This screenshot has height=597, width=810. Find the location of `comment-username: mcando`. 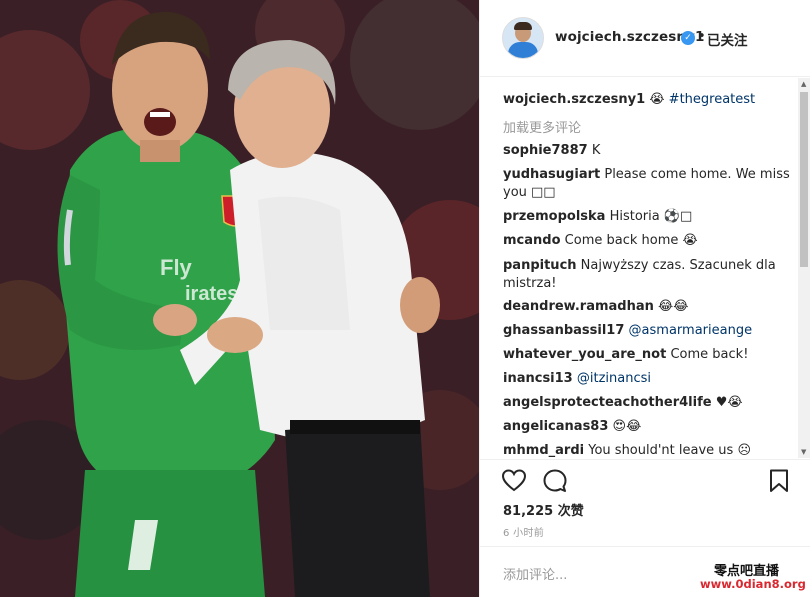

comment-username: mcando is located at coordinates (532, 240).